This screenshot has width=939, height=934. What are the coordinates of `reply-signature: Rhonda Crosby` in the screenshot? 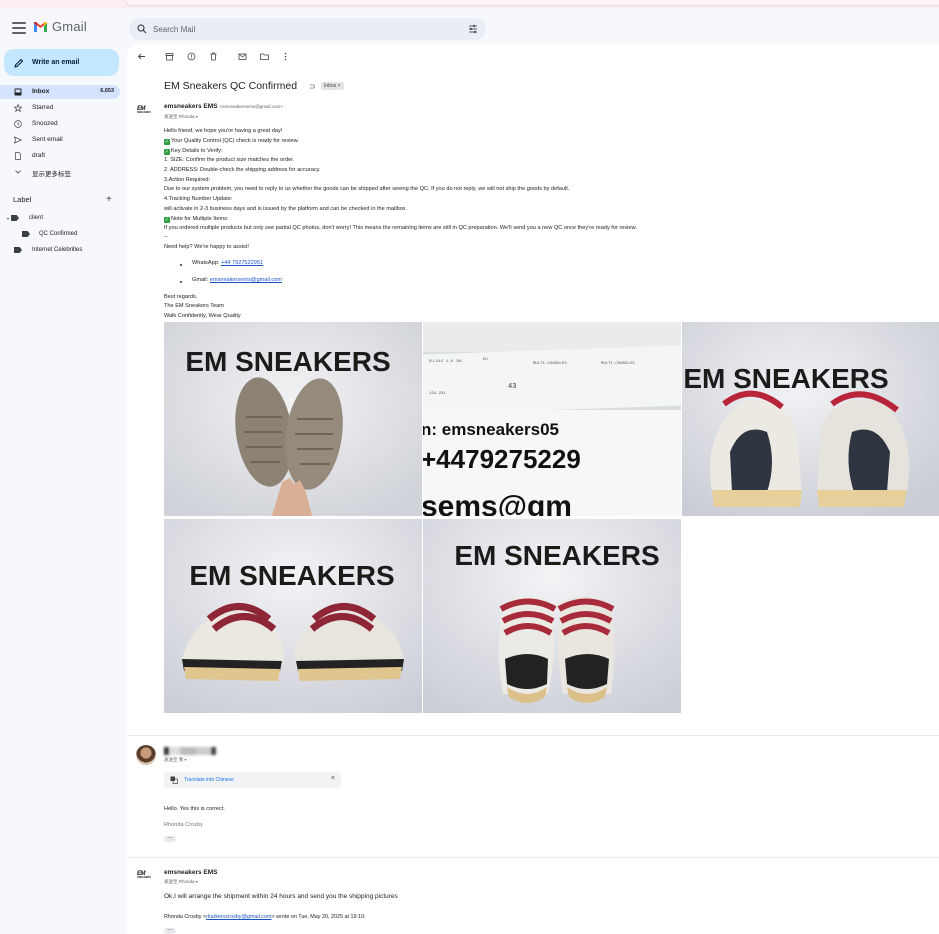 It's located at (183, 825).